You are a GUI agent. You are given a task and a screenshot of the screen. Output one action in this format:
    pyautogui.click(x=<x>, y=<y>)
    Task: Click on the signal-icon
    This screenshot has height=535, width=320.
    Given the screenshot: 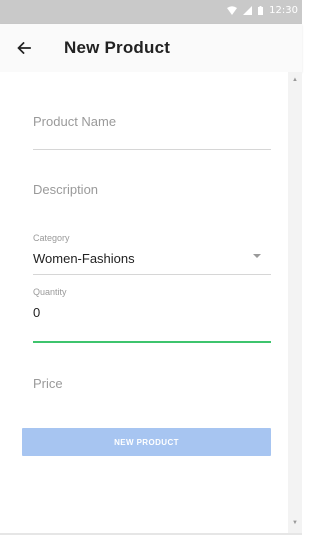 What is the action you would take?
    pyautogui.click(x=248, y=10)
    